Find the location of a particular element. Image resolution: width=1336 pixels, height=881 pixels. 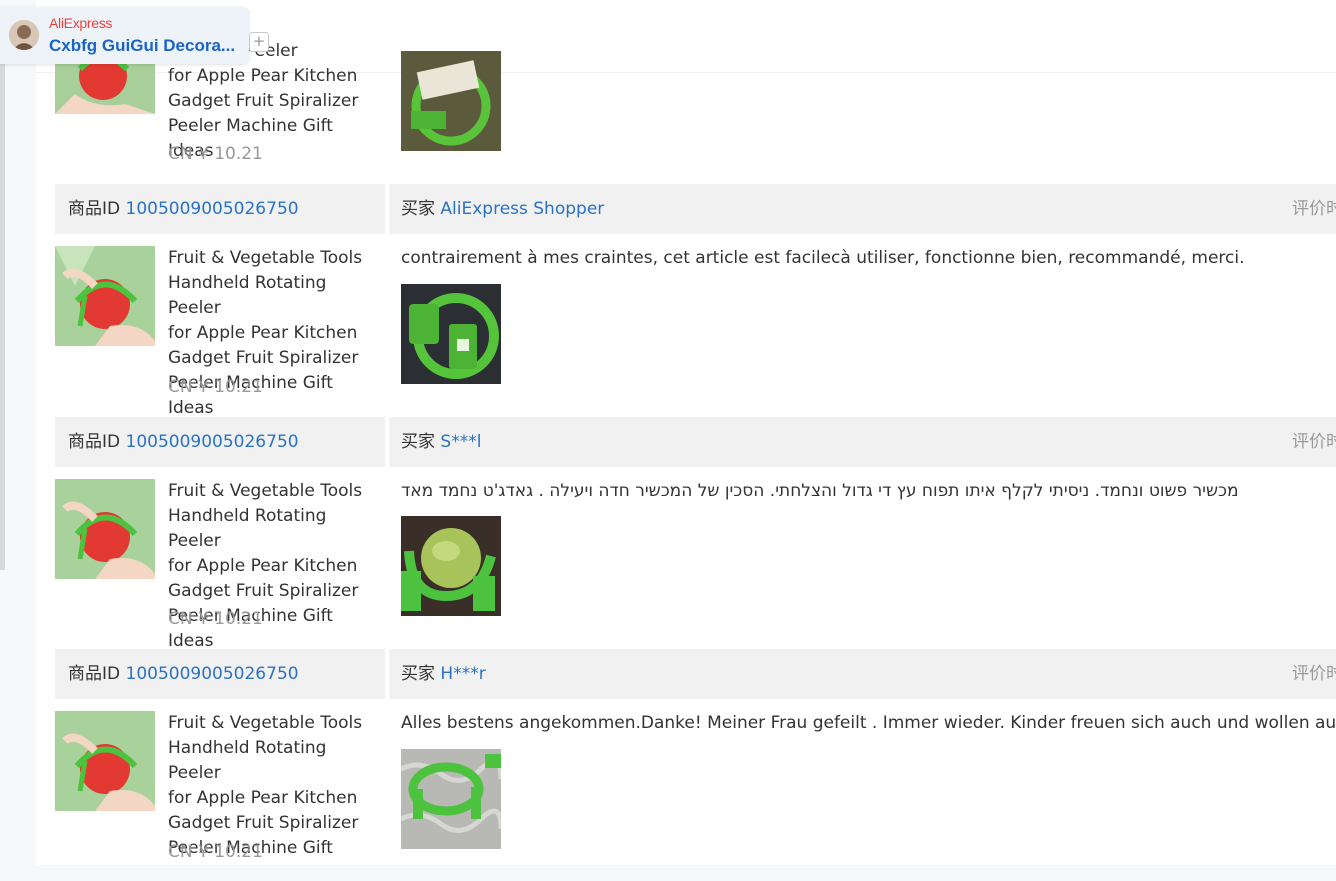

buyer-cell: 买家 S***l 评价时 is located at coordinates (862, 442).